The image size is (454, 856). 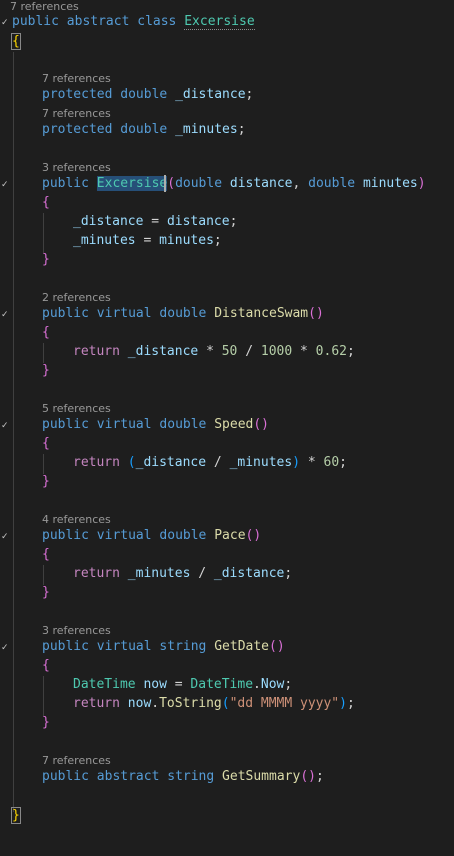 What do you see at coordinates (183, 776) in the screenshot?
I see `code-line-method-getsummary: public abstract string GetSummary();` at bounding box center [183, 776].